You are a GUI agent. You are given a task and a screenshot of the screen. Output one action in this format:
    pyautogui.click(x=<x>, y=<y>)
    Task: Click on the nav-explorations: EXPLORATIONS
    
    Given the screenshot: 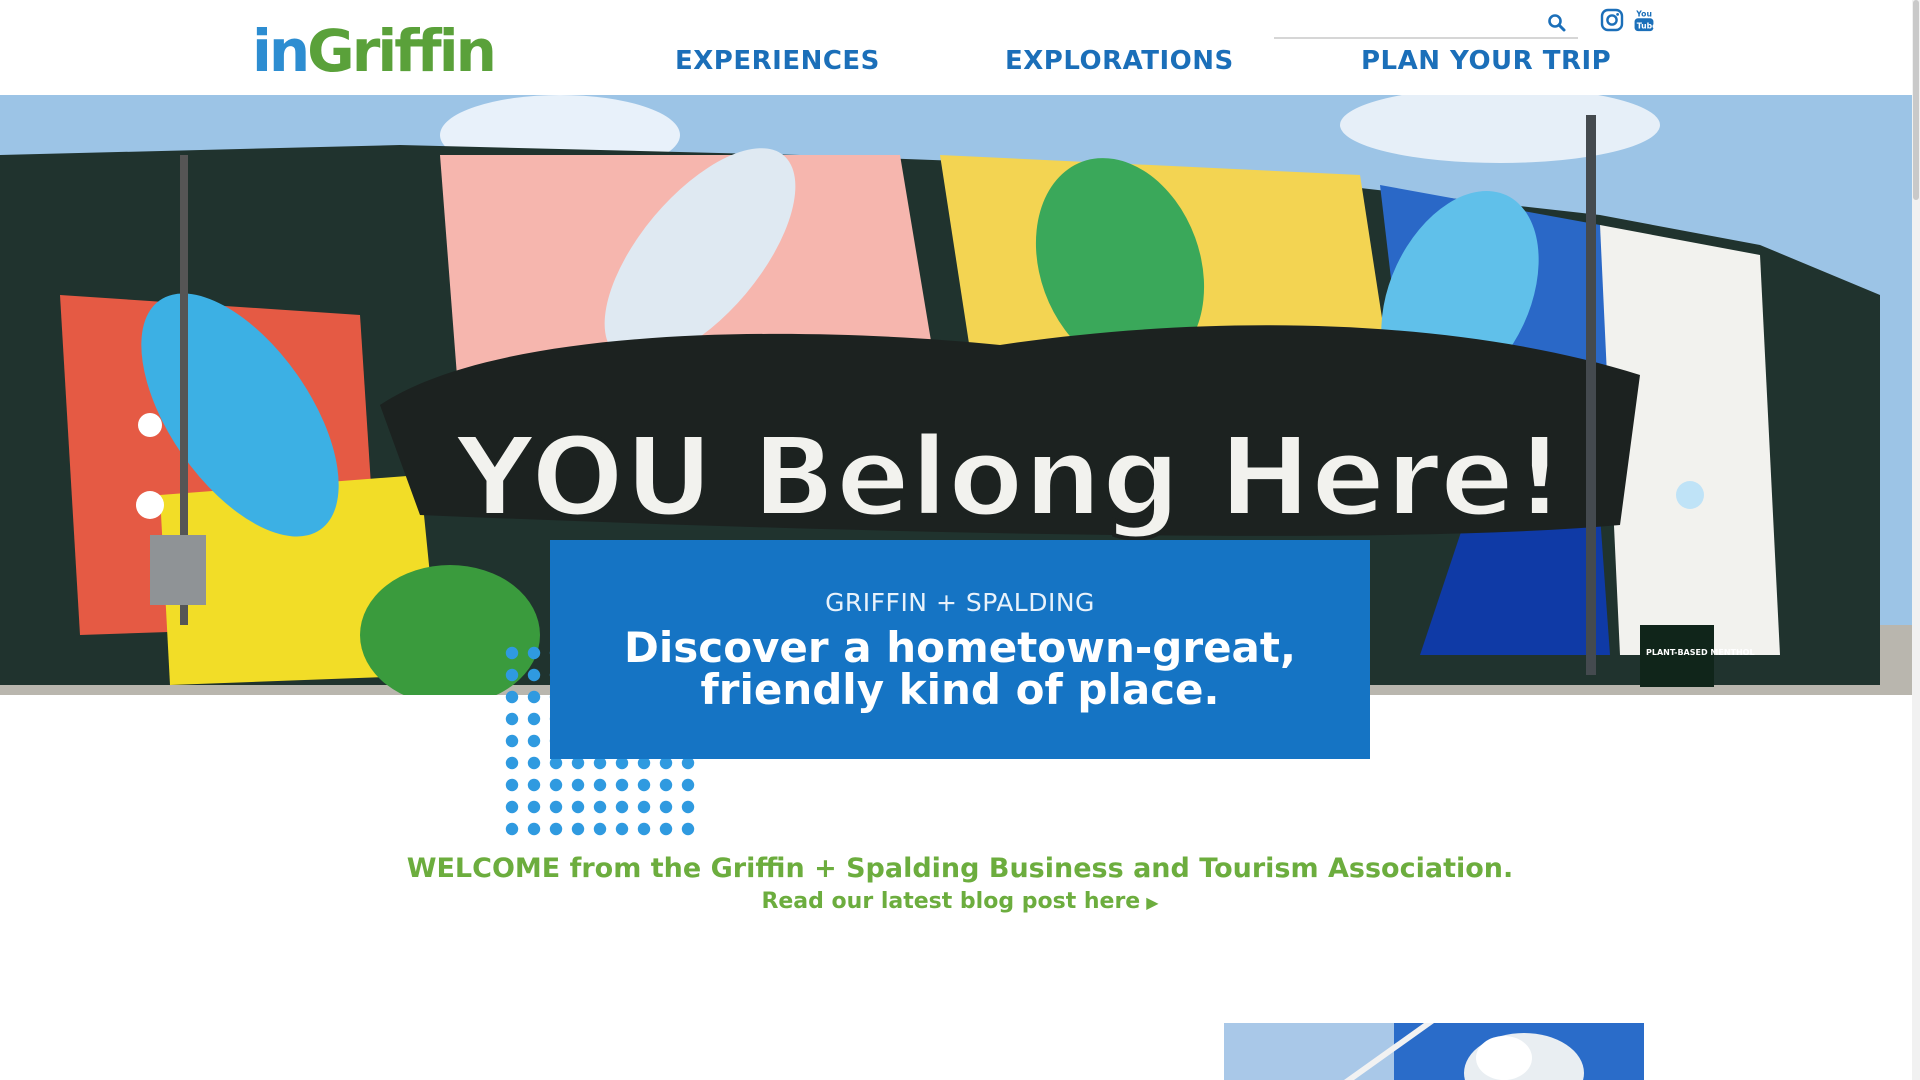 What is the action you would take?
    pyautogui.click(x=1119, y=61)
    